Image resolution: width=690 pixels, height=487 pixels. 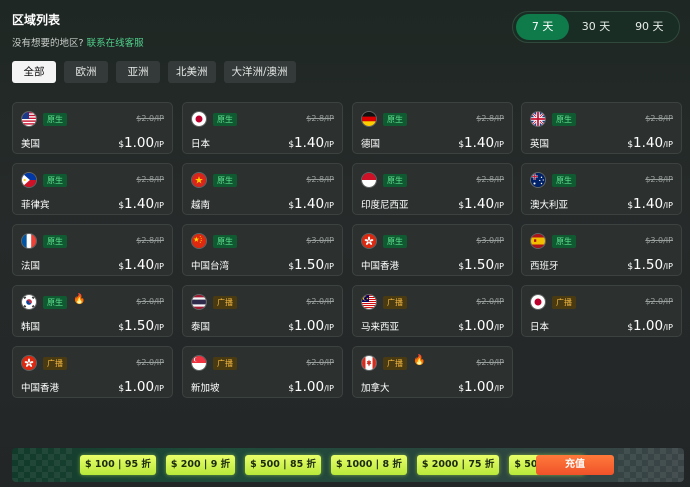 What do you see at coordinates (371, 144) in the screenshot?
I see `region-name: 德国` at bounding box center [371, 144].